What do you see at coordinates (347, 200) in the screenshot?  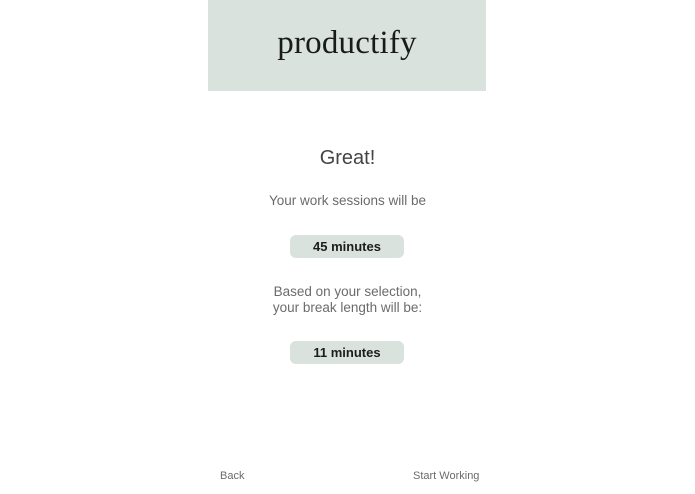 I see `work-session-intro: Your work sessions will be` at bounding box center [347, 200].